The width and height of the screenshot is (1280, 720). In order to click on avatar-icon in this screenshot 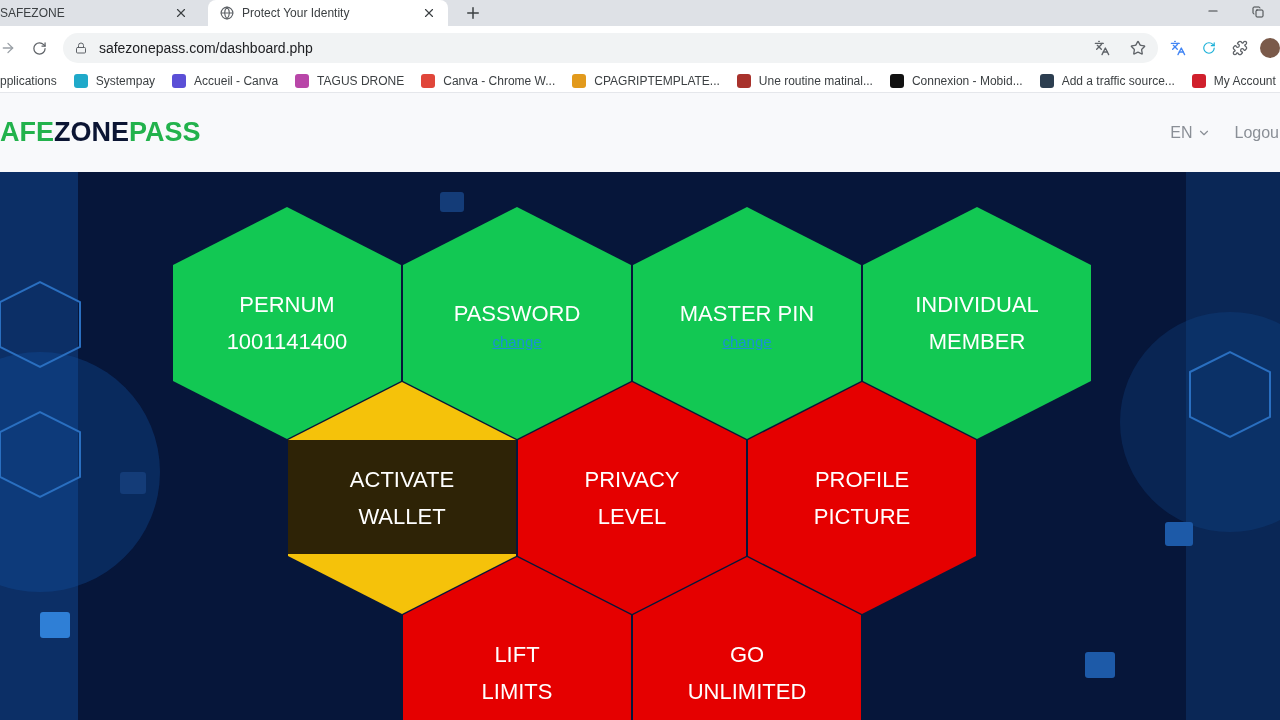, I will do `click(1270, 48)`.